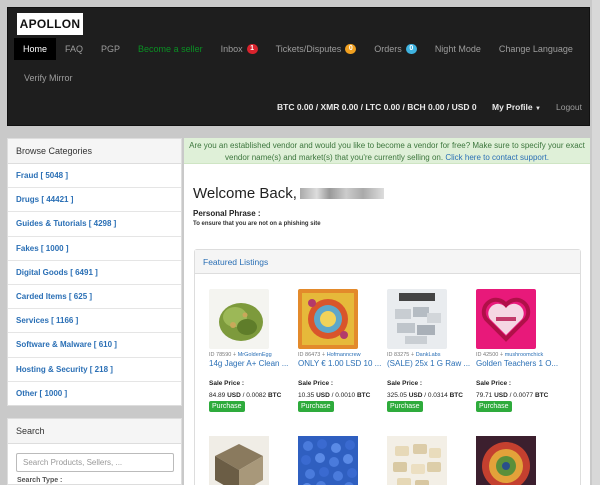 The image size is (600, 485). I want to click on listing-meta: ID 86473 ⍭ Hofmanncrew, so click(329, 355).